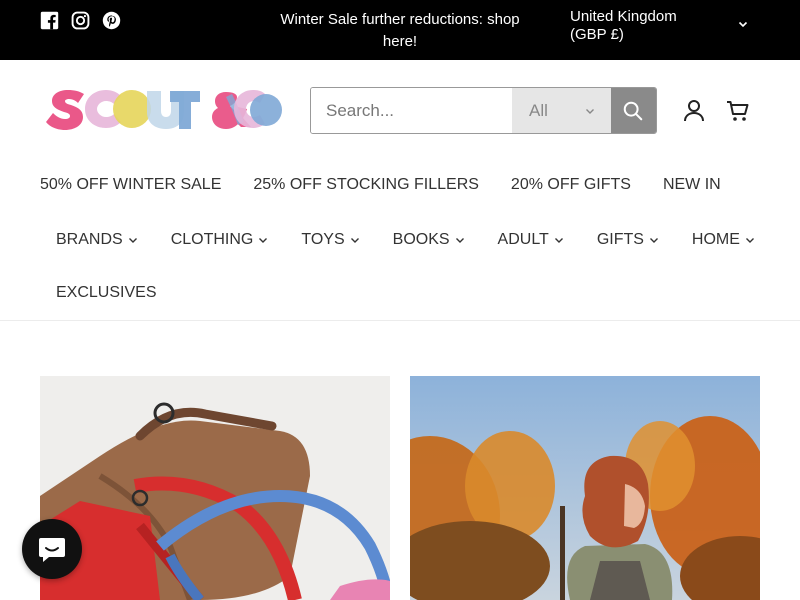 The height and width of the screenshot is (600, 800). I want to click on nav-stocking-fillers: 25% OFF STOCKING FILLERS, so click(366, 185).